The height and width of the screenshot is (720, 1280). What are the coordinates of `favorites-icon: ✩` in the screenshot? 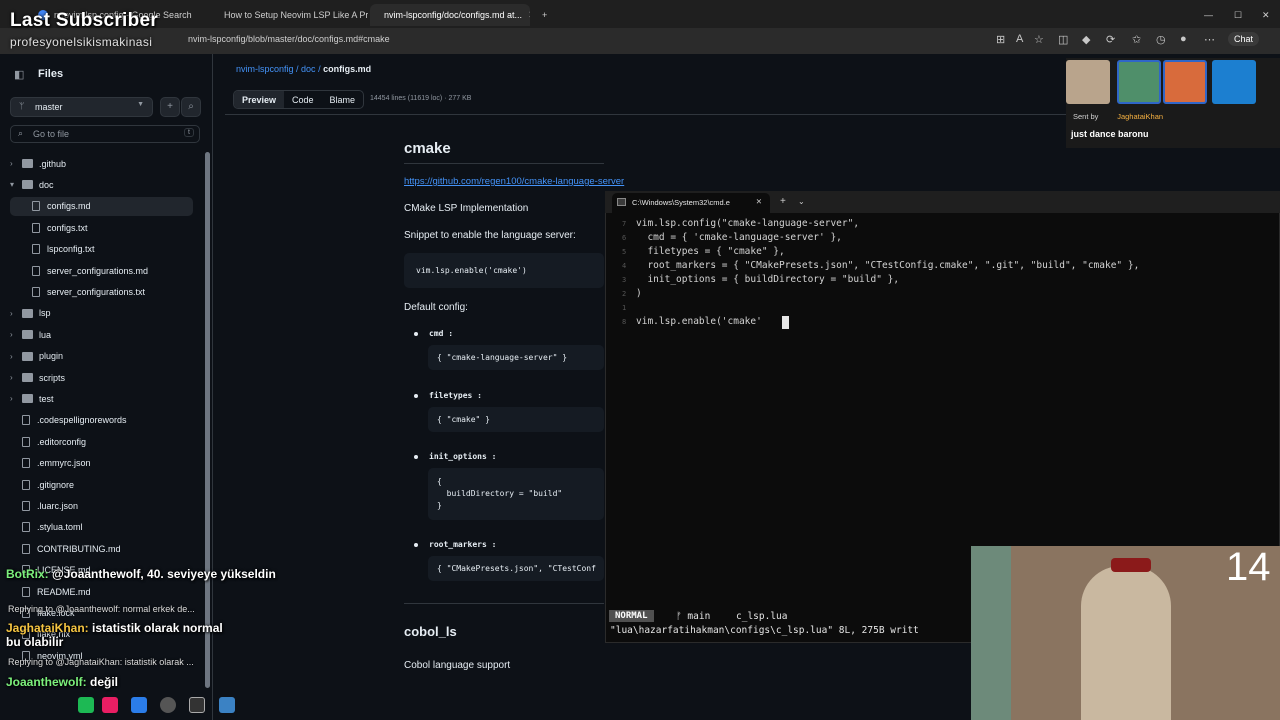 It's located at (1136, 39).